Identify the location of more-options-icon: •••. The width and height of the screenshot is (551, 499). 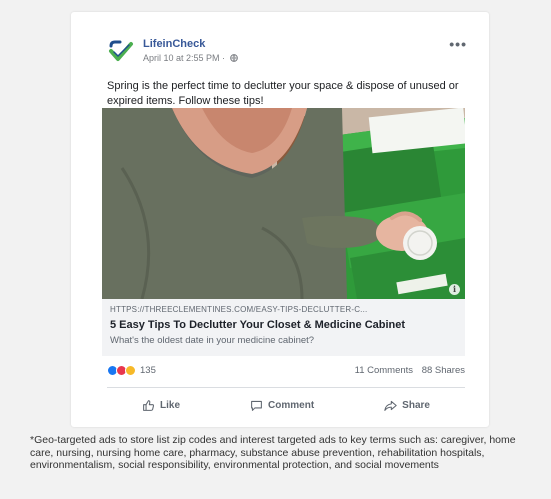
(458, 44).